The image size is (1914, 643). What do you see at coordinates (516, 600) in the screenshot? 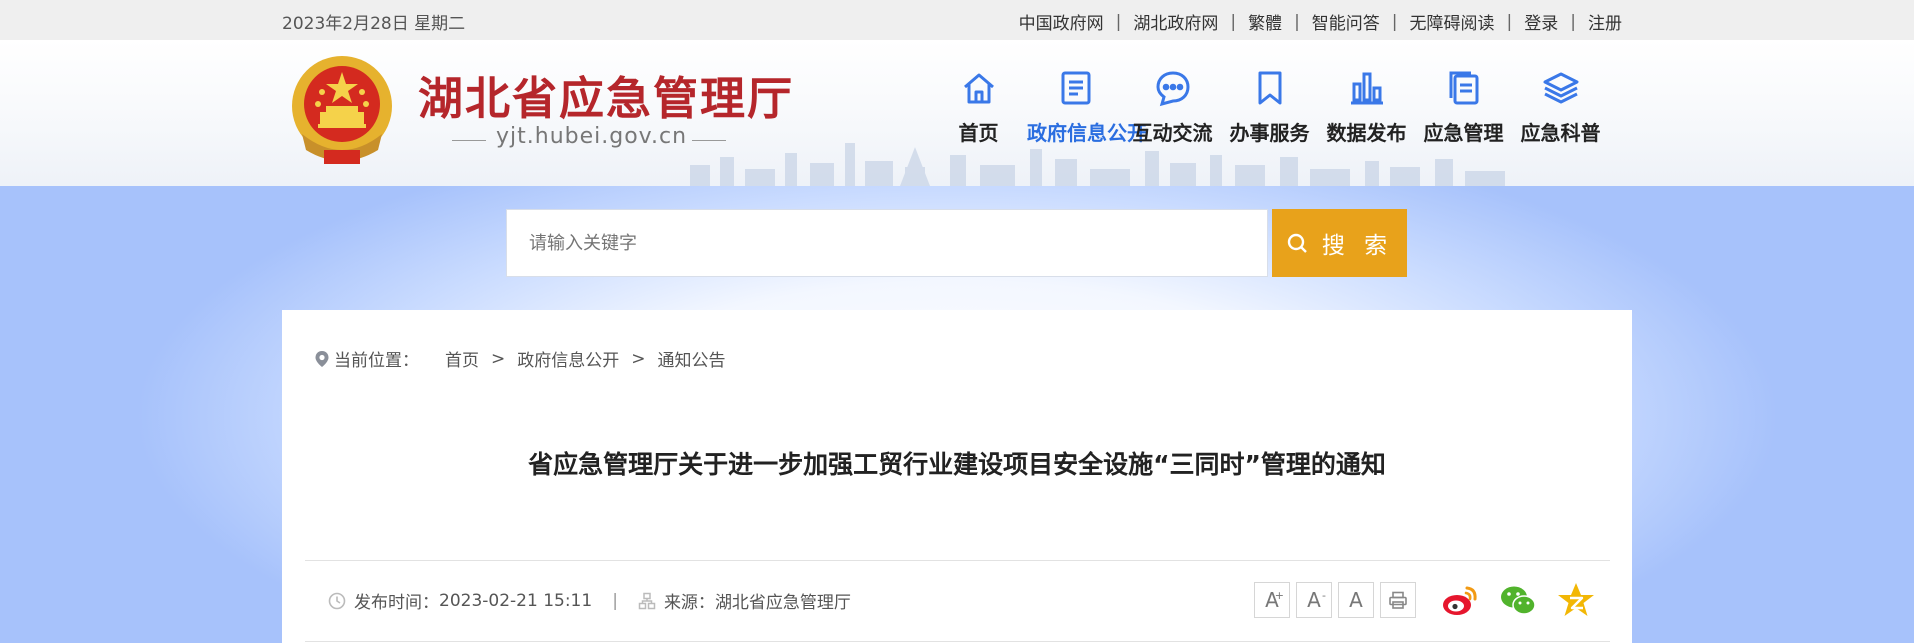
I see `publish-time: 2023-02-21 15:11` at bounding box center [516, 600].